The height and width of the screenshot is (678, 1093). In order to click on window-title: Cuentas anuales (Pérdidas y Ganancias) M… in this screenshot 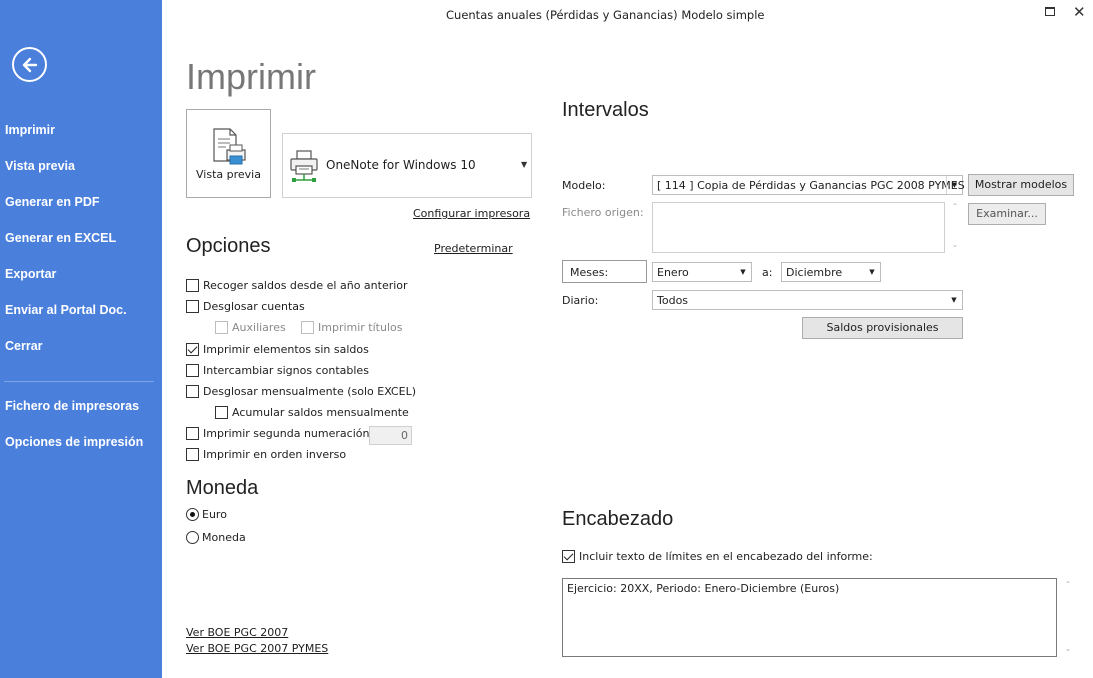, I will do `click(605, 15)`.